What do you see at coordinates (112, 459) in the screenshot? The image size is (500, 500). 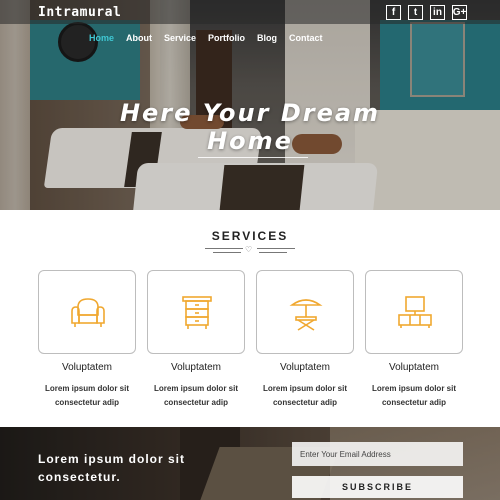 I see `newsletter-text-line1: Lorem ipsum dolor sit` at bounding box center [112, 459].